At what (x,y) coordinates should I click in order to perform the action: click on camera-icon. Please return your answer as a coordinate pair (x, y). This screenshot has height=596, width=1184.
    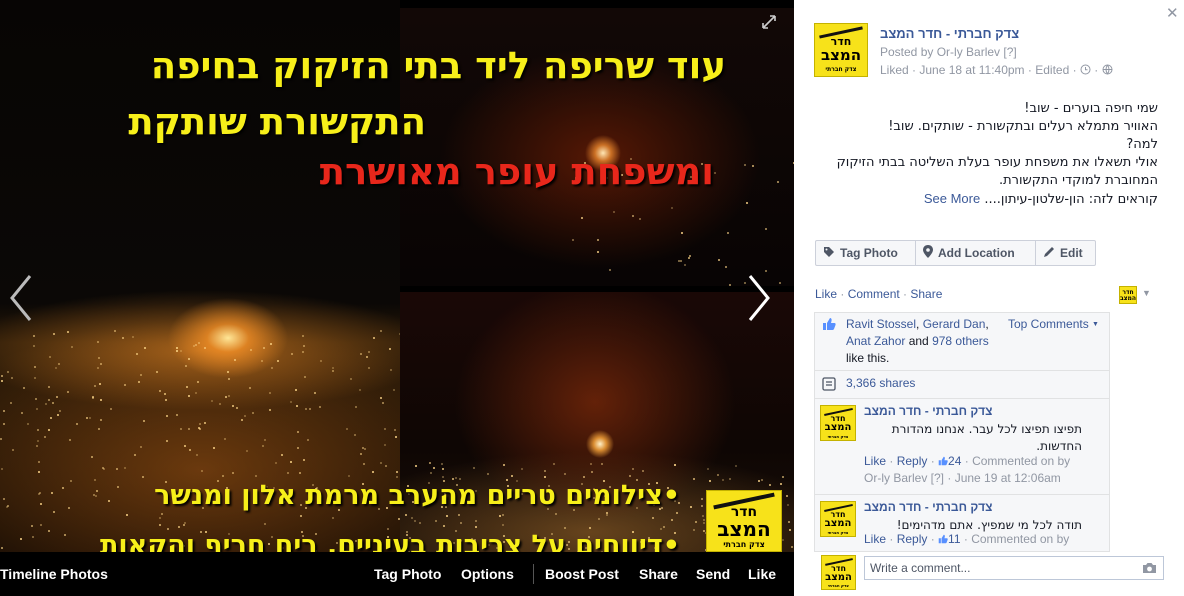
    Looking at the image, I should click on (1149, 568).